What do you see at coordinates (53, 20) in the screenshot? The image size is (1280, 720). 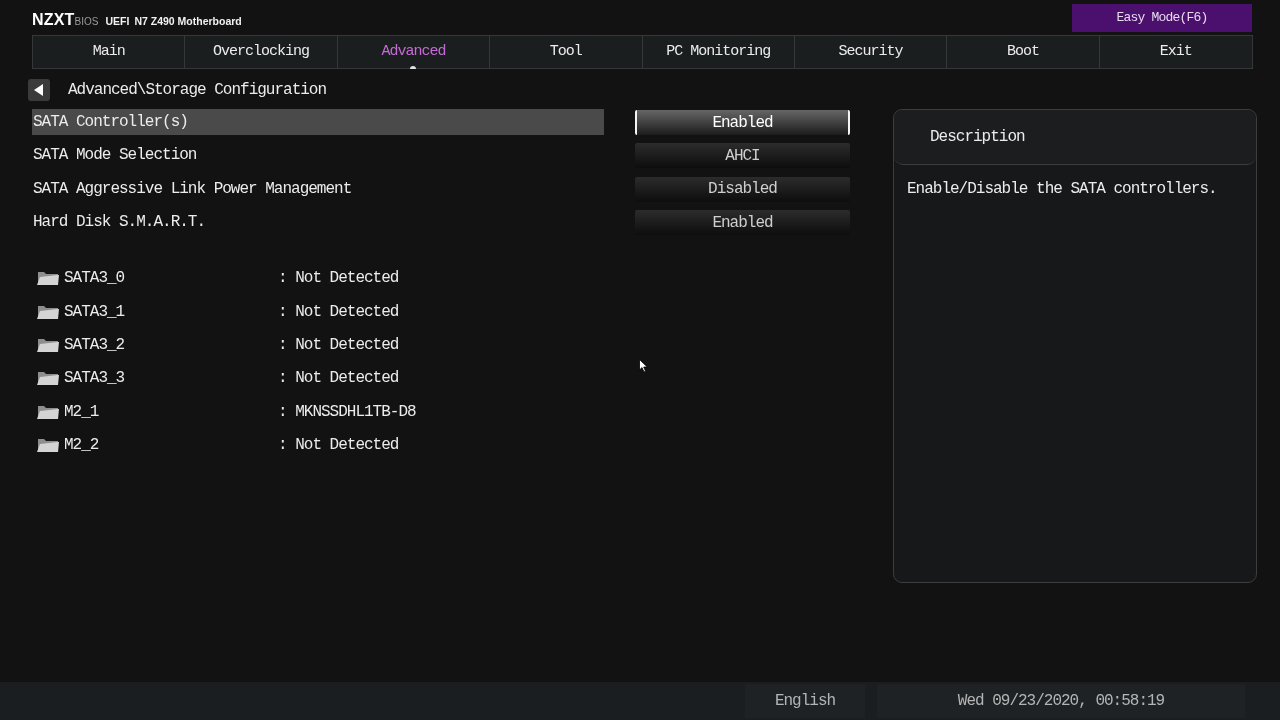 I see `brand-logo: NZXT` at bounding box center [53, 20].